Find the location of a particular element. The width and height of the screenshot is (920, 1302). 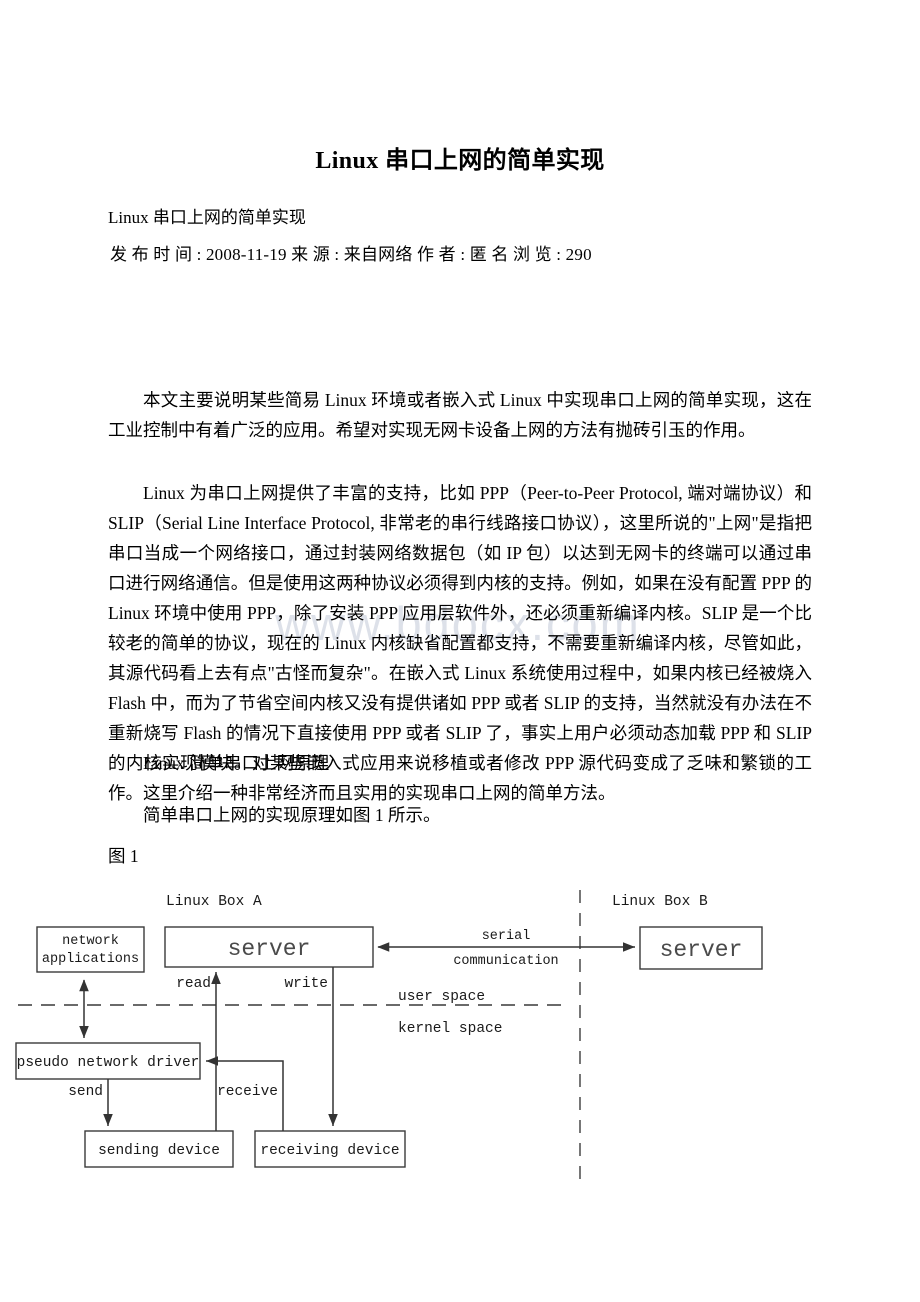

figure-caption: 图 1 is located at coordinates (123, 856).